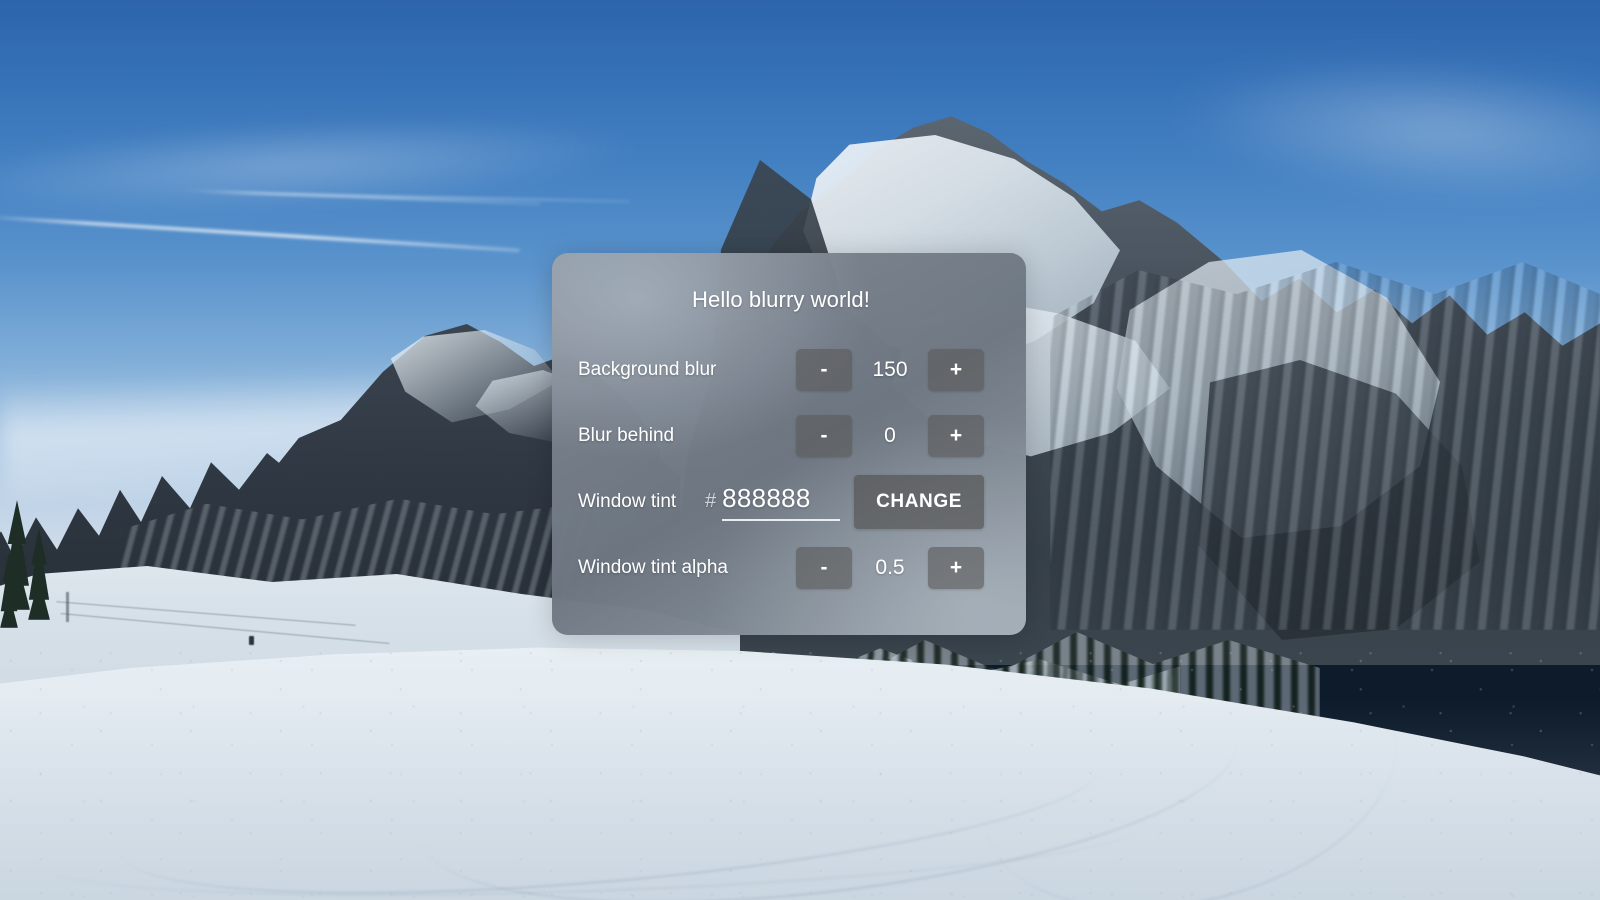 This screenshot has width=1600, height=900. What do you see at coordinates (647, 369) in the screenshot?
I see `row-label-background-blur: Background blur` at bounding box center [647, 369].